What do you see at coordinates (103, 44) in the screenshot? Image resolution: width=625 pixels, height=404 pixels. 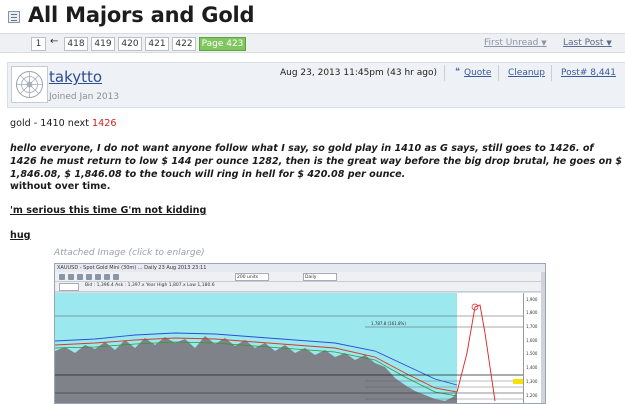 I see `page-link: 419` at bounding box center [103, 44].